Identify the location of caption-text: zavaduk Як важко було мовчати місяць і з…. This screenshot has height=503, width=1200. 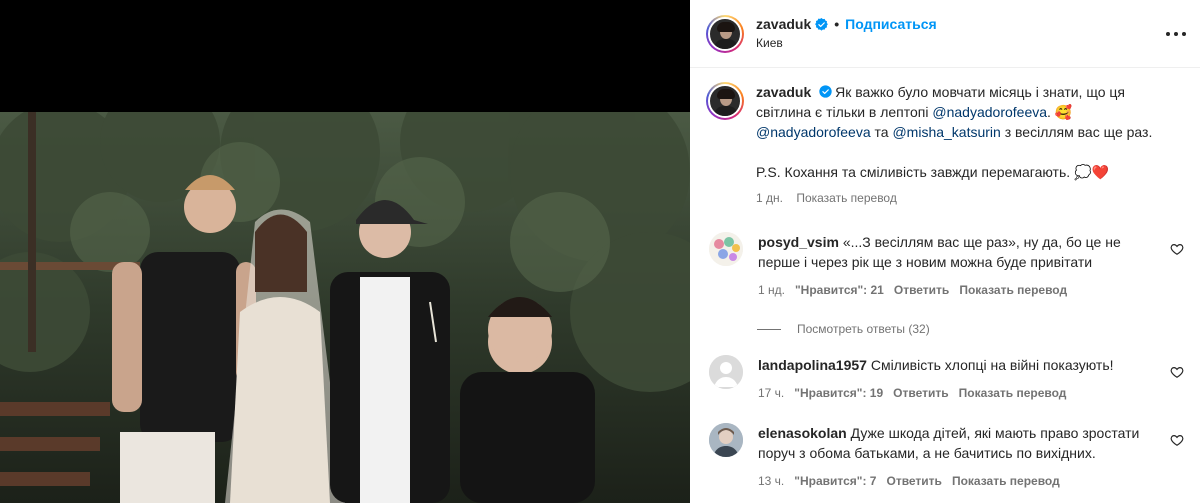
(961, 145).